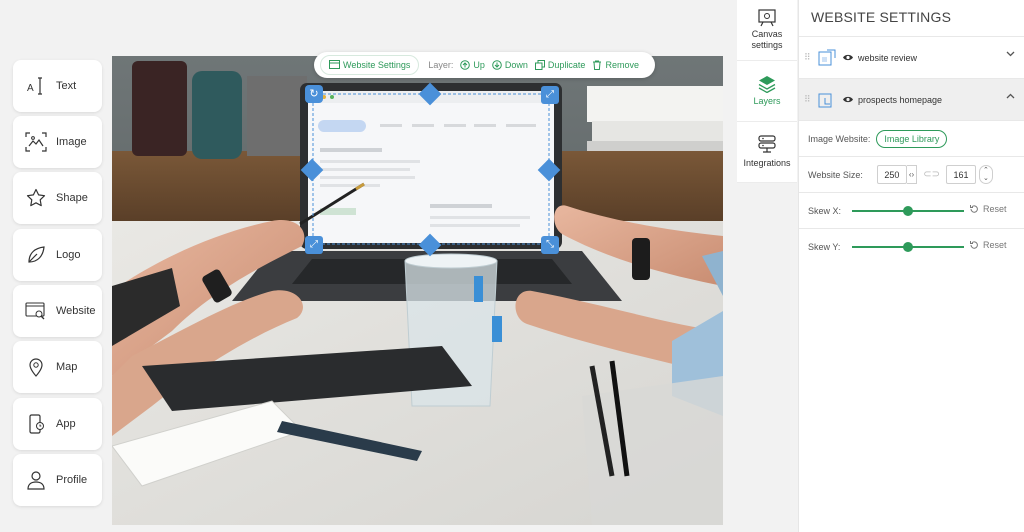 The image size is (1024, 532). I want to click on tool-map: Map, so click(57, 367).